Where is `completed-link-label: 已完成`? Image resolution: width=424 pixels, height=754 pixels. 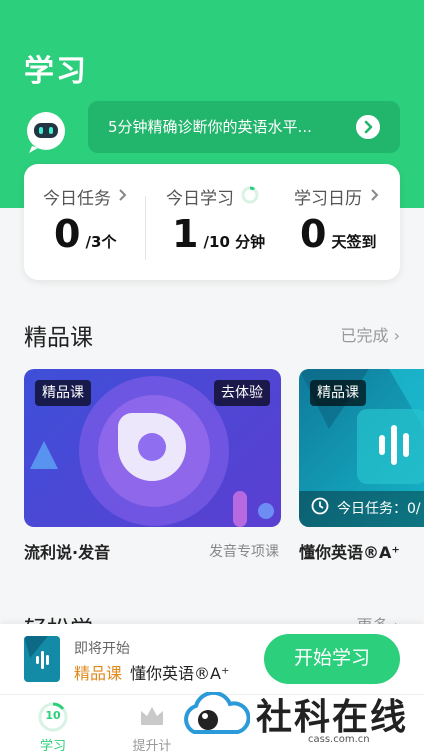 completed-link-label: 已完成 is located at coordinates (364, 335).